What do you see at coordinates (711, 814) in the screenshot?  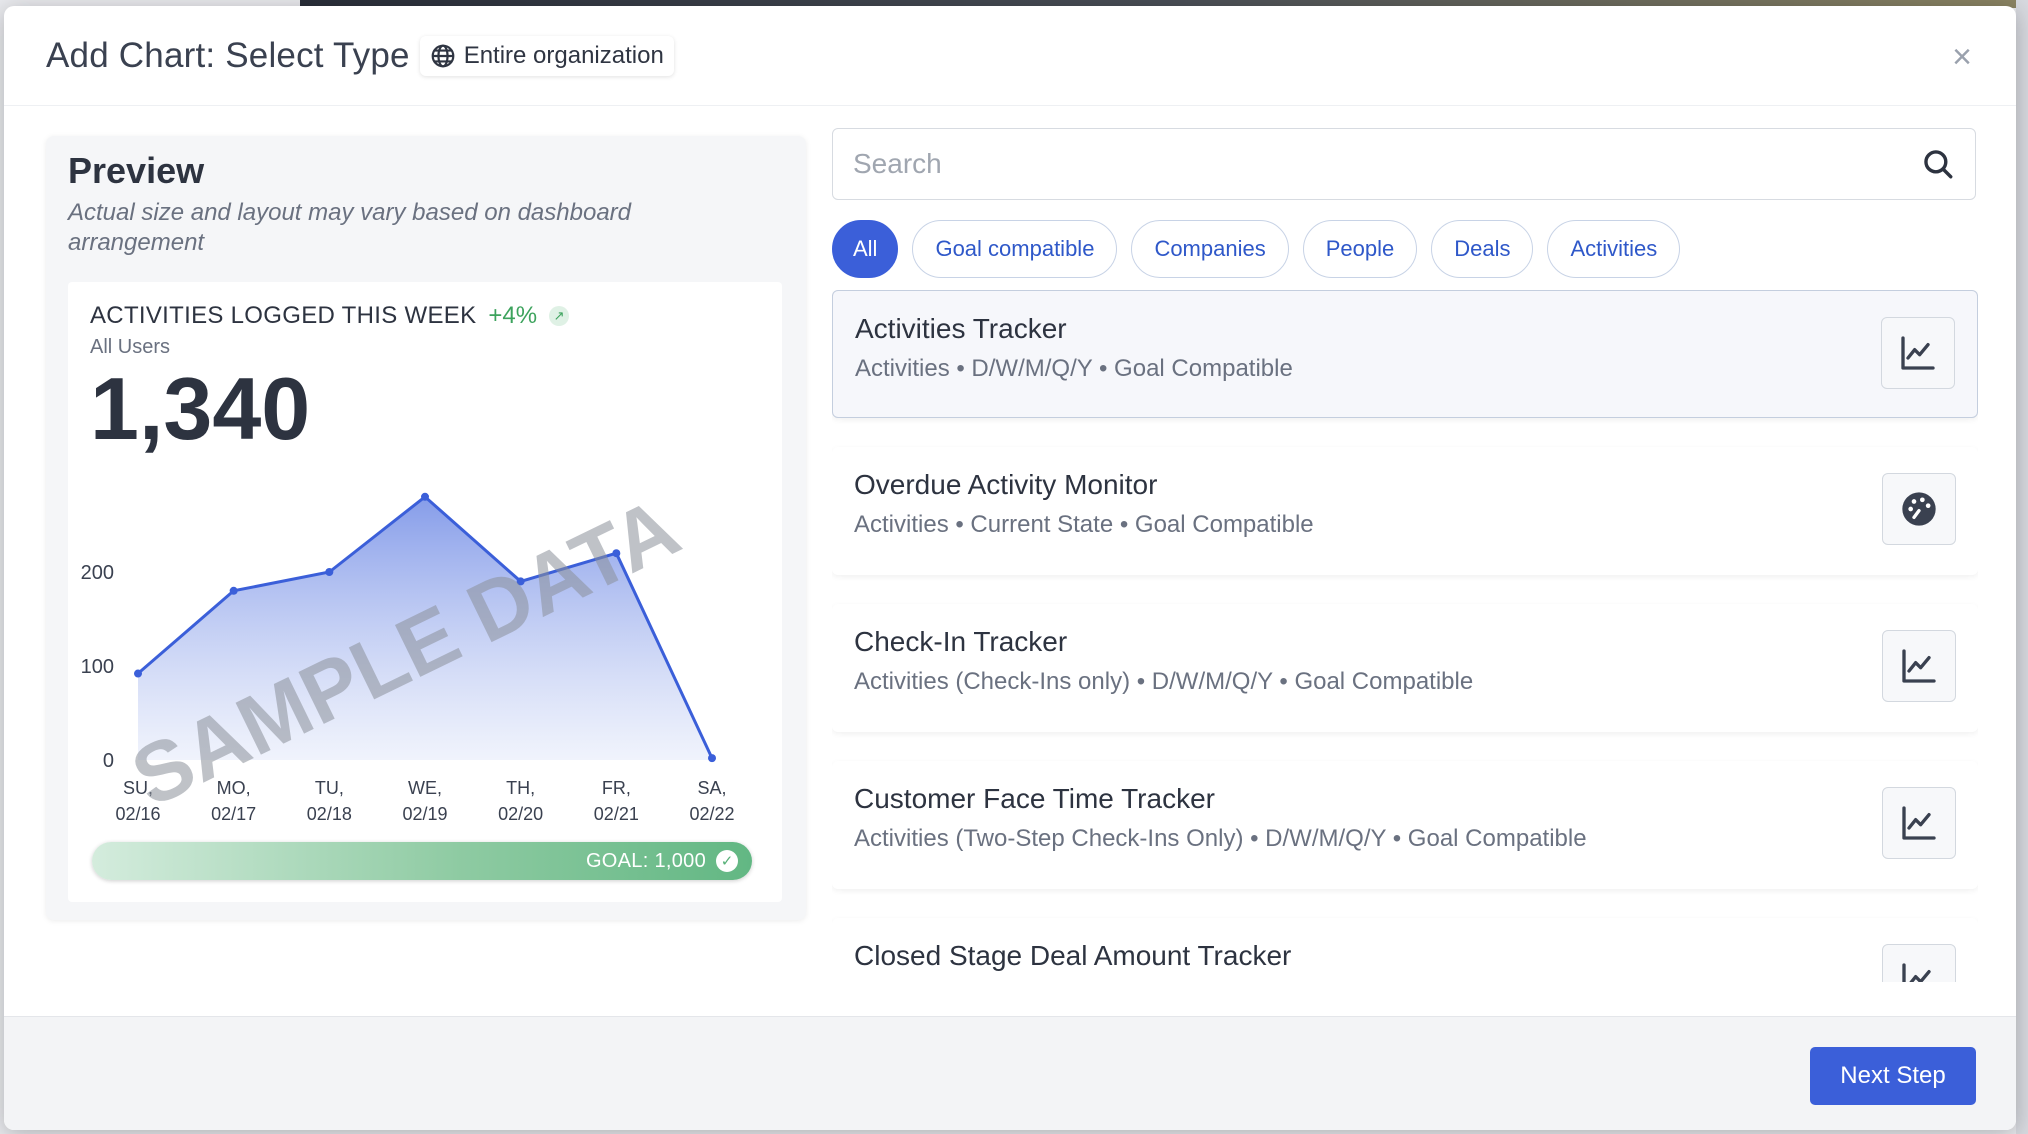 I see `x-tick-label-date: 02/22` at bounding box center [711, 814].